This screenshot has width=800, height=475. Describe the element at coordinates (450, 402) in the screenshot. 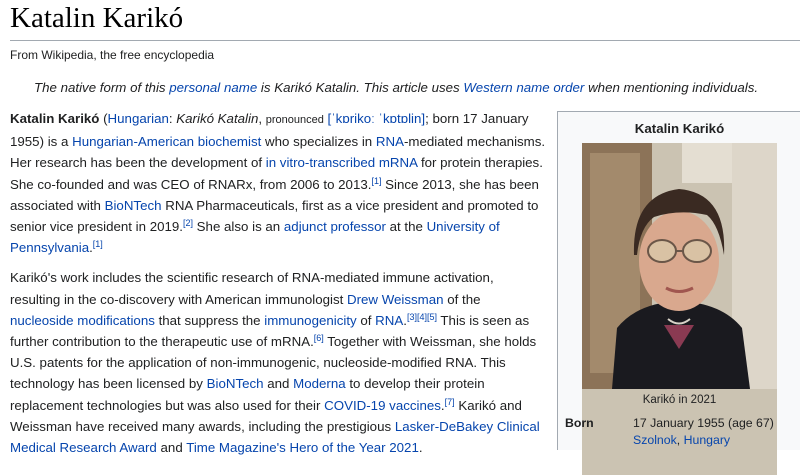

I see `citation-link: [7]` at that location.